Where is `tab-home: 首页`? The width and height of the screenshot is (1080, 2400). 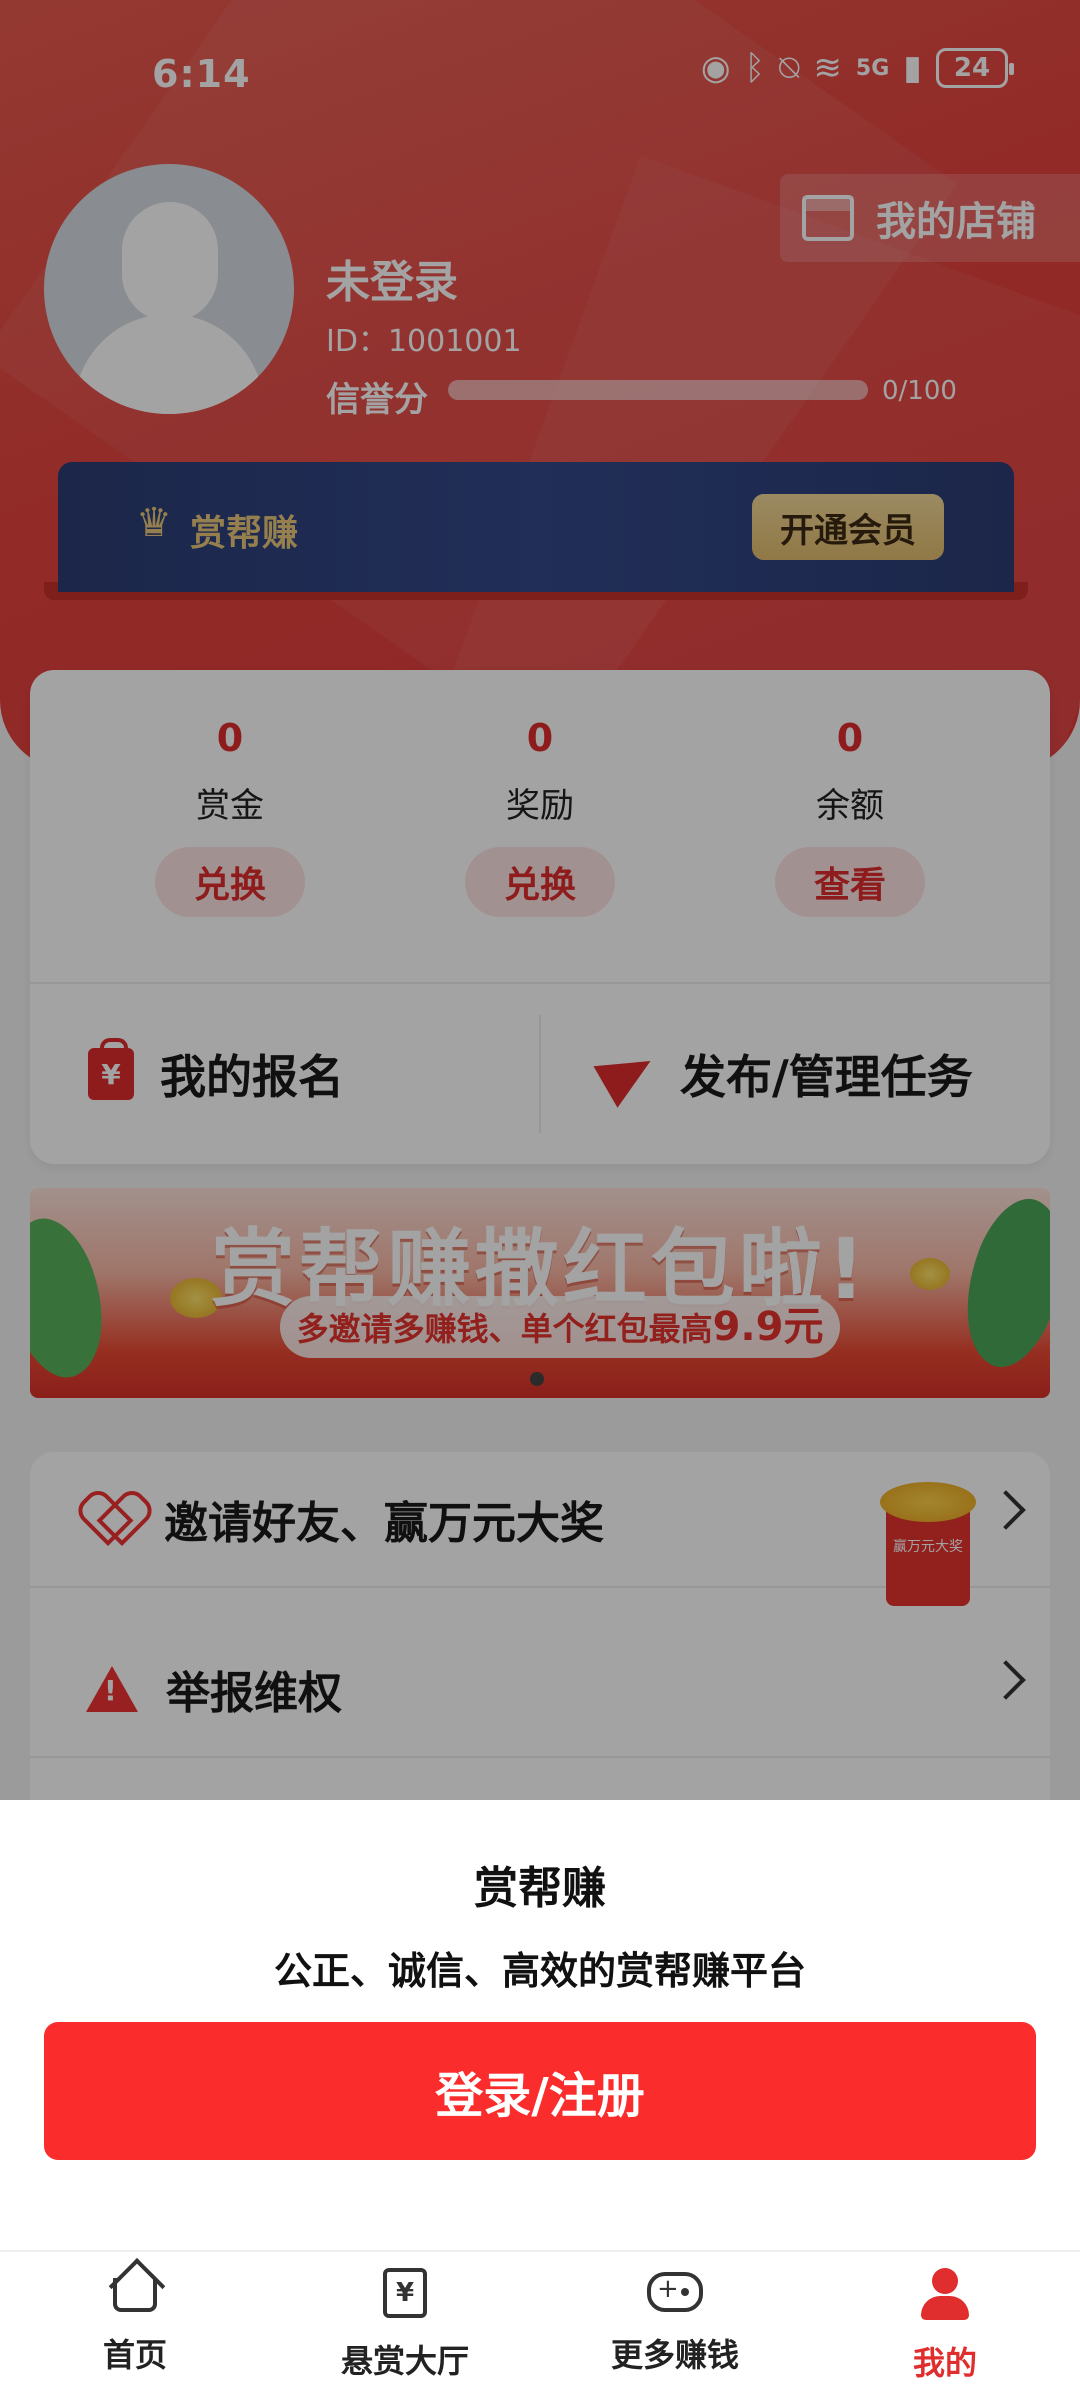 tab-home: 首页 is located at coordinates (135, 2326).